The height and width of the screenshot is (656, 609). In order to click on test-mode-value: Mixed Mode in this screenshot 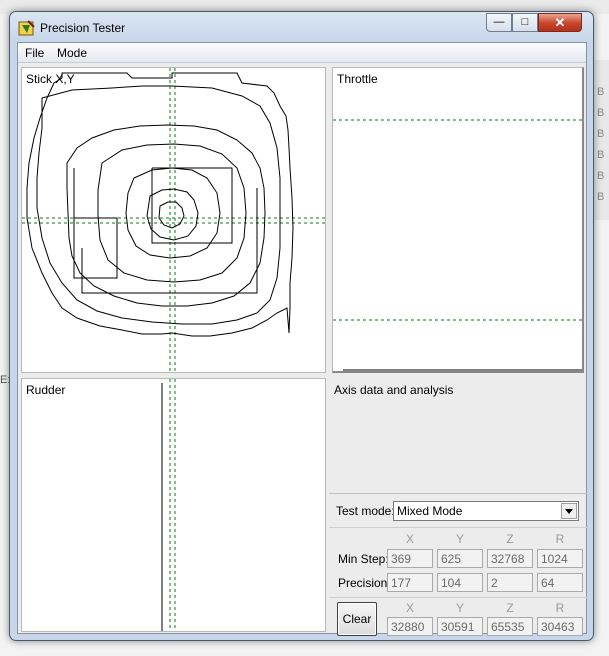, I will do `click(430, 511)`.